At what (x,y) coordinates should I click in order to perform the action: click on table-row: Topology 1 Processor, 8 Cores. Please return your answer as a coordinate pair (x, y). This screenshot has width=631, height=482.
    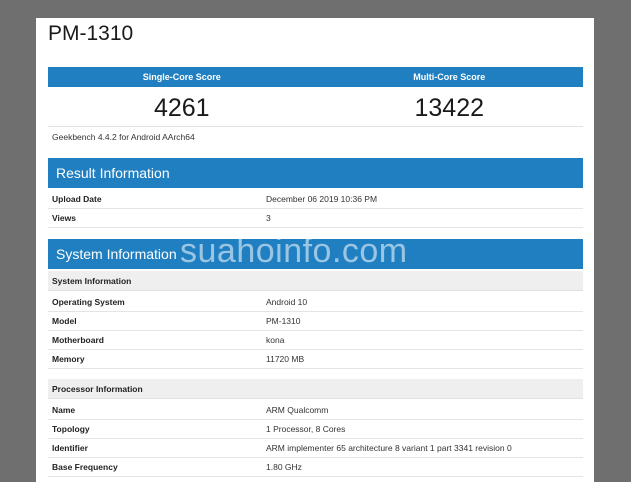
    Looking at the image, I should click on (315, 429).